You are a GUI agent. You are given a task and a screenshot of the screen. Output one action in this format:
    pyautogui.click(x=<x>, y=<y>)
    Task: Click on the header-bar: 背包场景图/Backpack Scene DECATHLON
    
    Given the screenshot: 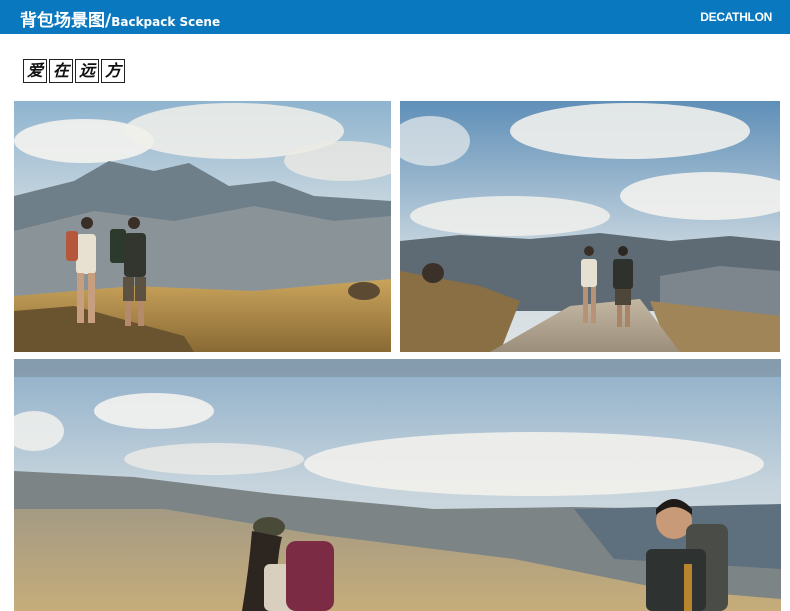 What is the action you would take?
    pyautogui.click(x=395, y=17)
    